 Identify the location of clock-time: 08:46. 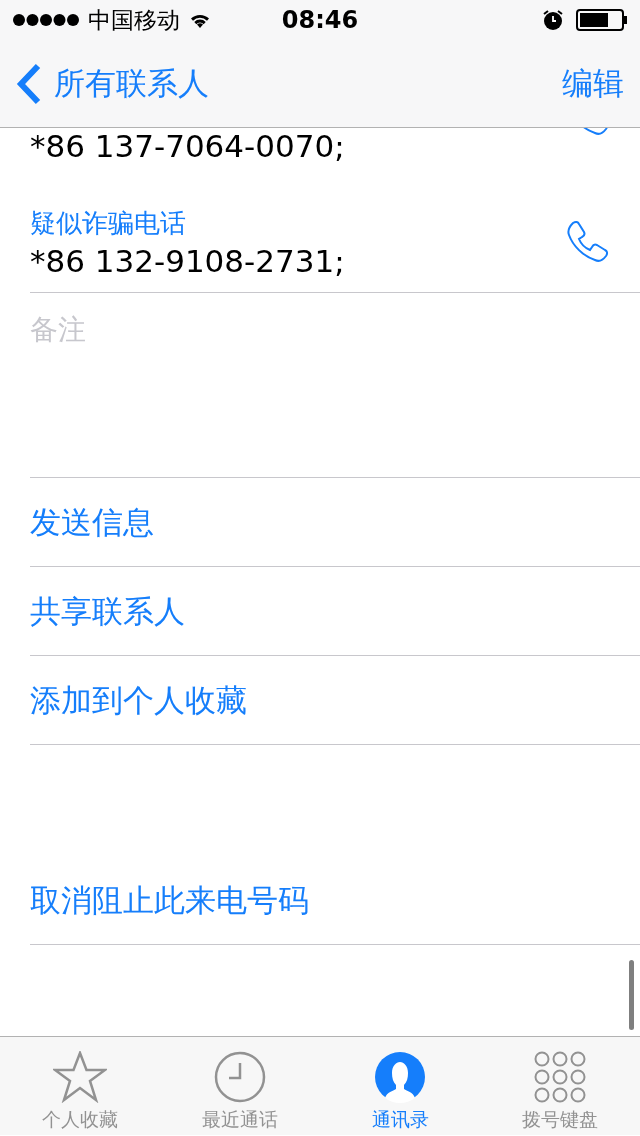
(320, 20).